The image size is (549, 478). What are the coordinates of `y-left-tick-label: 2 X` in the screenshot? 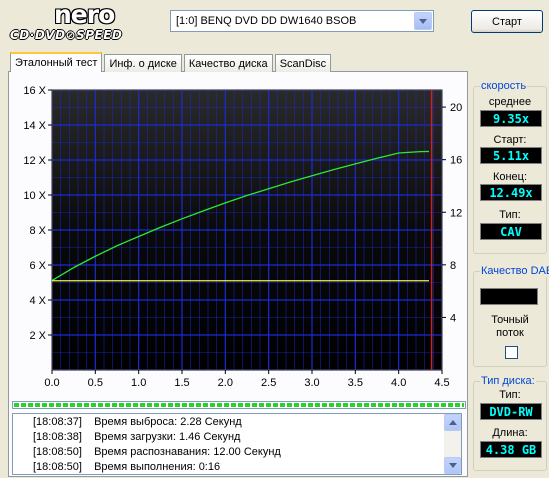 It's located at (37, 336).